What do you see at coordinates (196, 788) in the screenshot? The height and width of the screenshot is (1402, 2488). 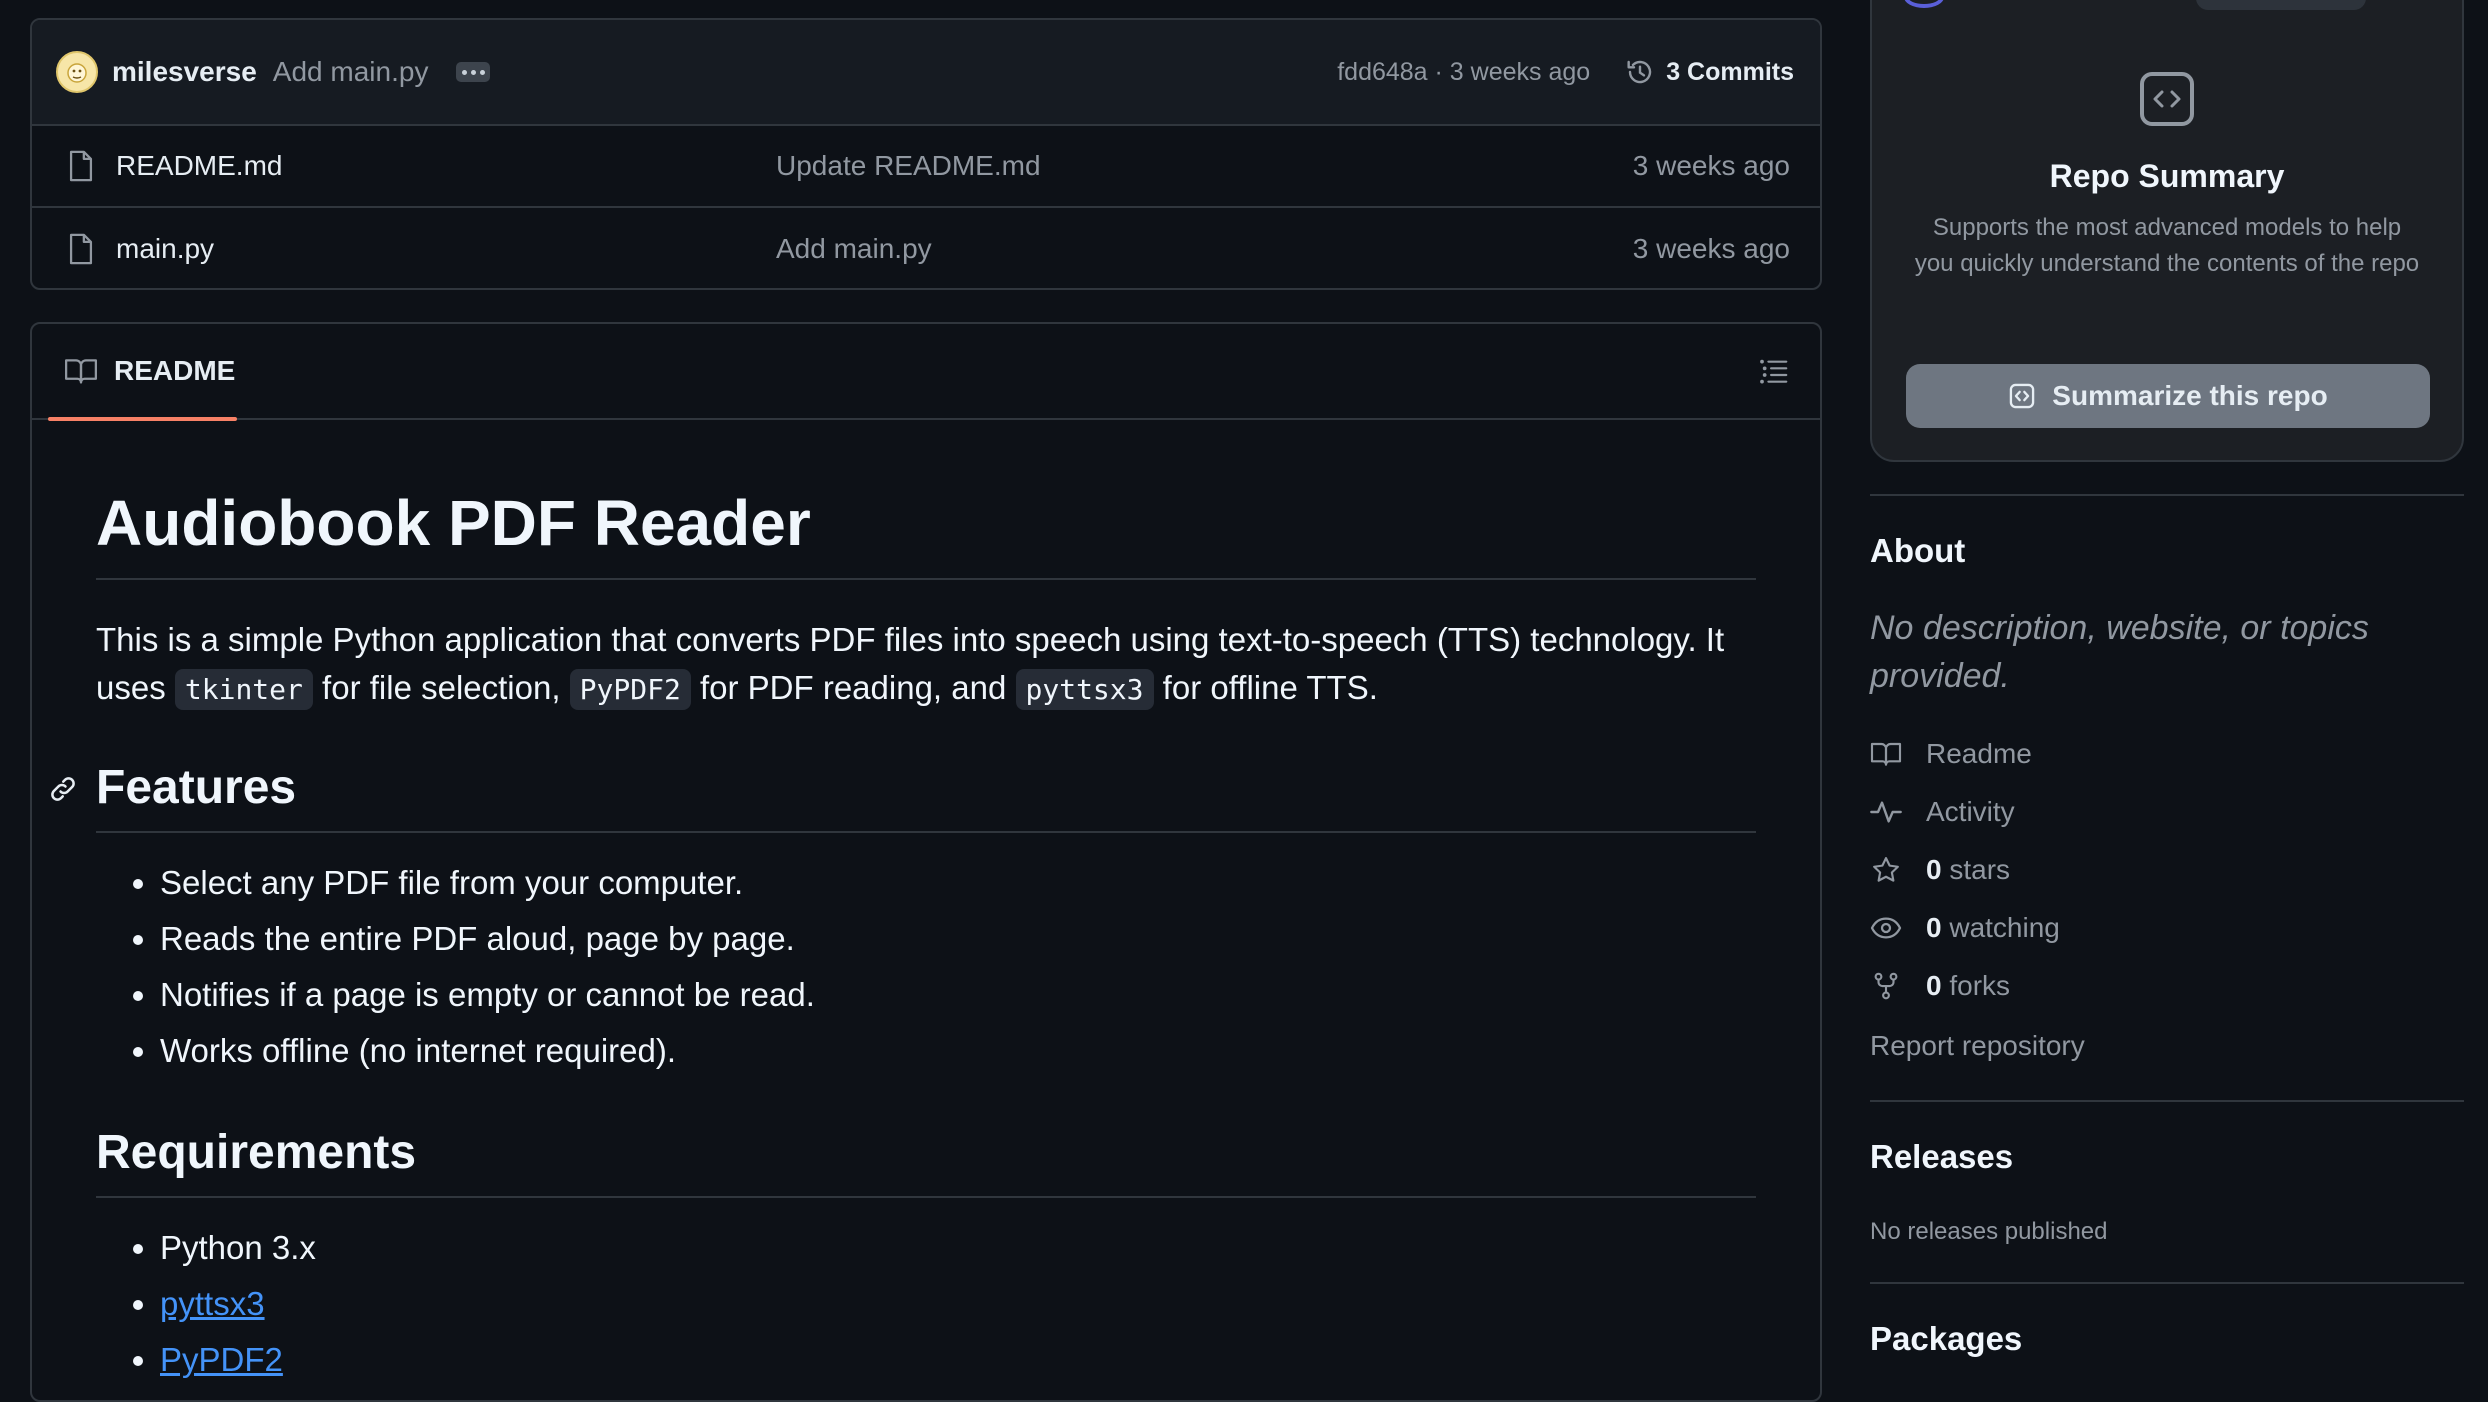 I see `features-heading-text: Features` at bounding box center [196, 788].